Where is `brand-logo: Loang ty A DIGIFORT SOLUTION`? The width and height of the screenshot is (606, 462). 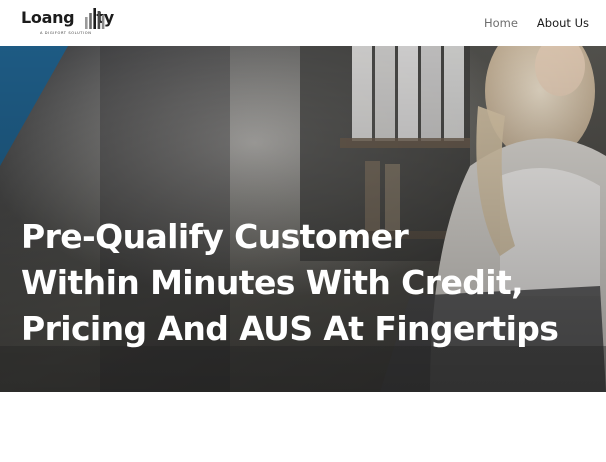 brand-logo: Loang ty A DIGIFORT SOLUTION is located at coordinates (67, 23).